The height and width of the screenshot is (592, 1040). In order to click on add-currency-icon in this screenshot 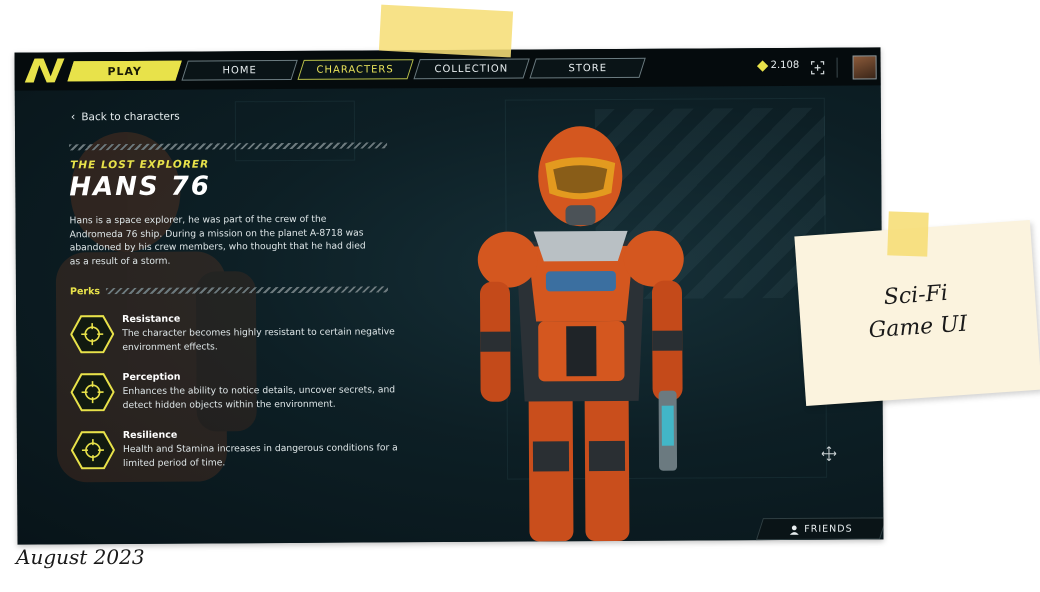, I will do `click(817, 68)`.